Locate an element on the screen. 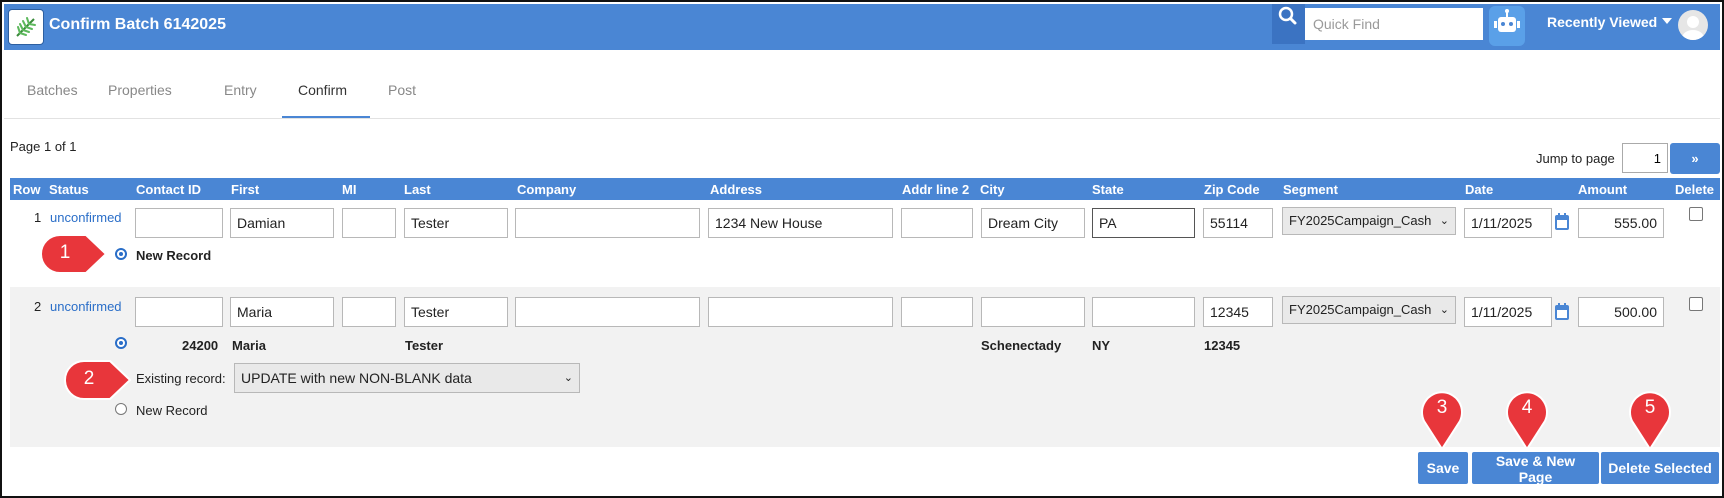 This screenshot has height=498, width=1724. col-state: State is located at coordinates (1108, 189).